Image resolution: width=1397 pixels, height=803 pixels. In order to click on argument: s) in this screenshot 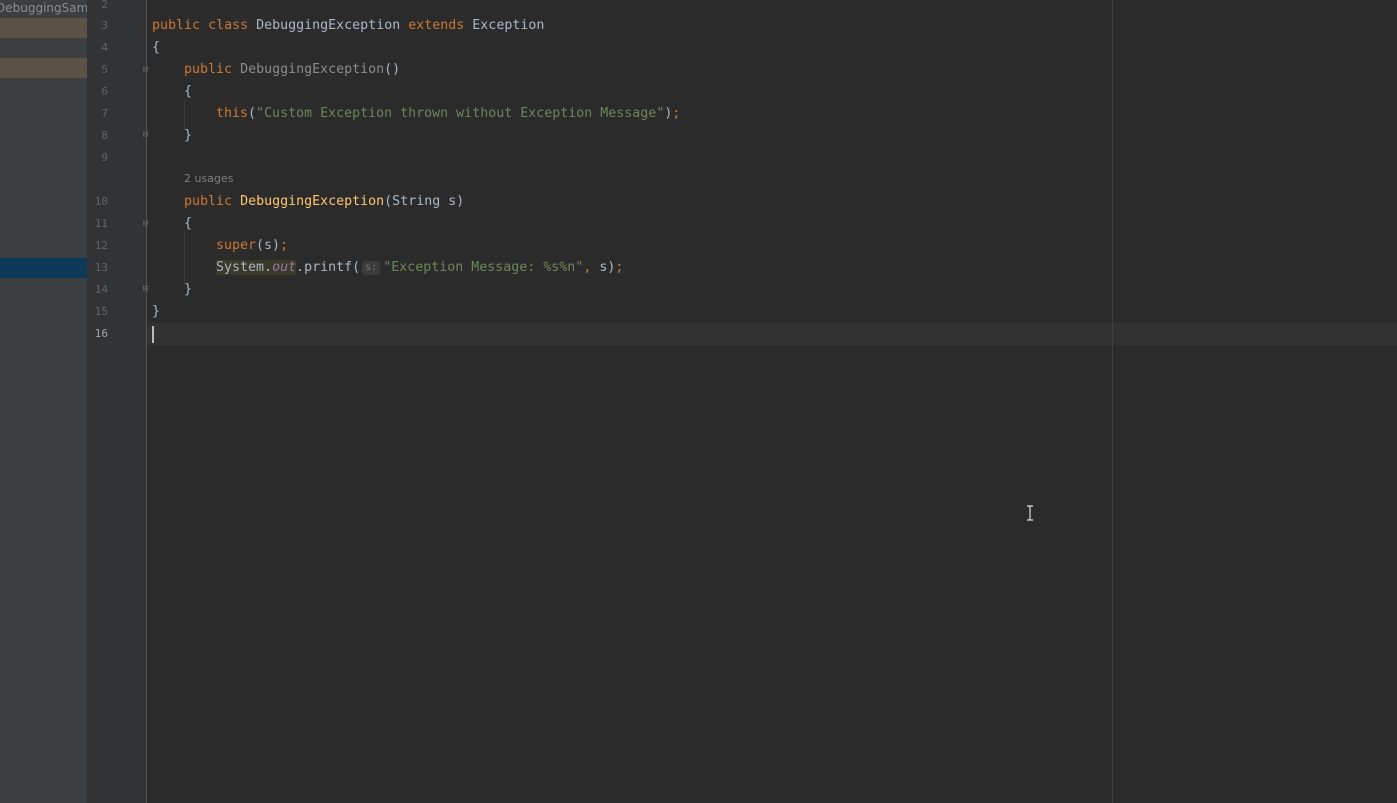, I will do `click(603, 267)`.